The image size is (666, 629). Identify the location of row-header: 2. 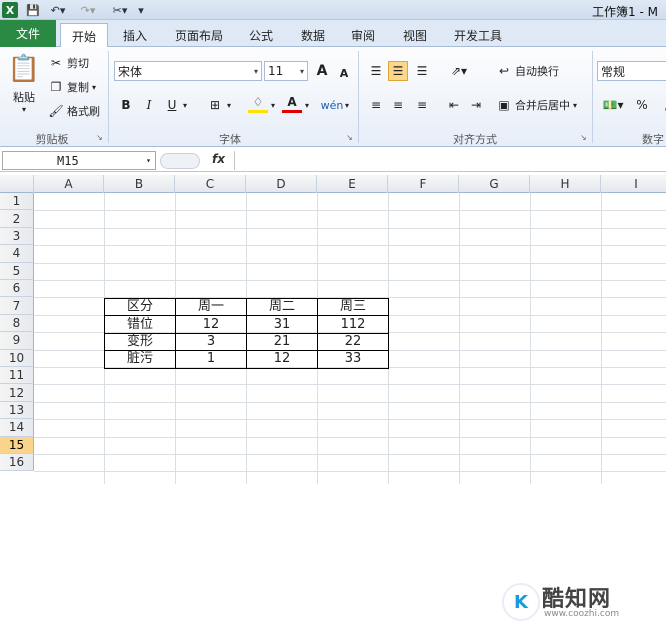
(17, 219).